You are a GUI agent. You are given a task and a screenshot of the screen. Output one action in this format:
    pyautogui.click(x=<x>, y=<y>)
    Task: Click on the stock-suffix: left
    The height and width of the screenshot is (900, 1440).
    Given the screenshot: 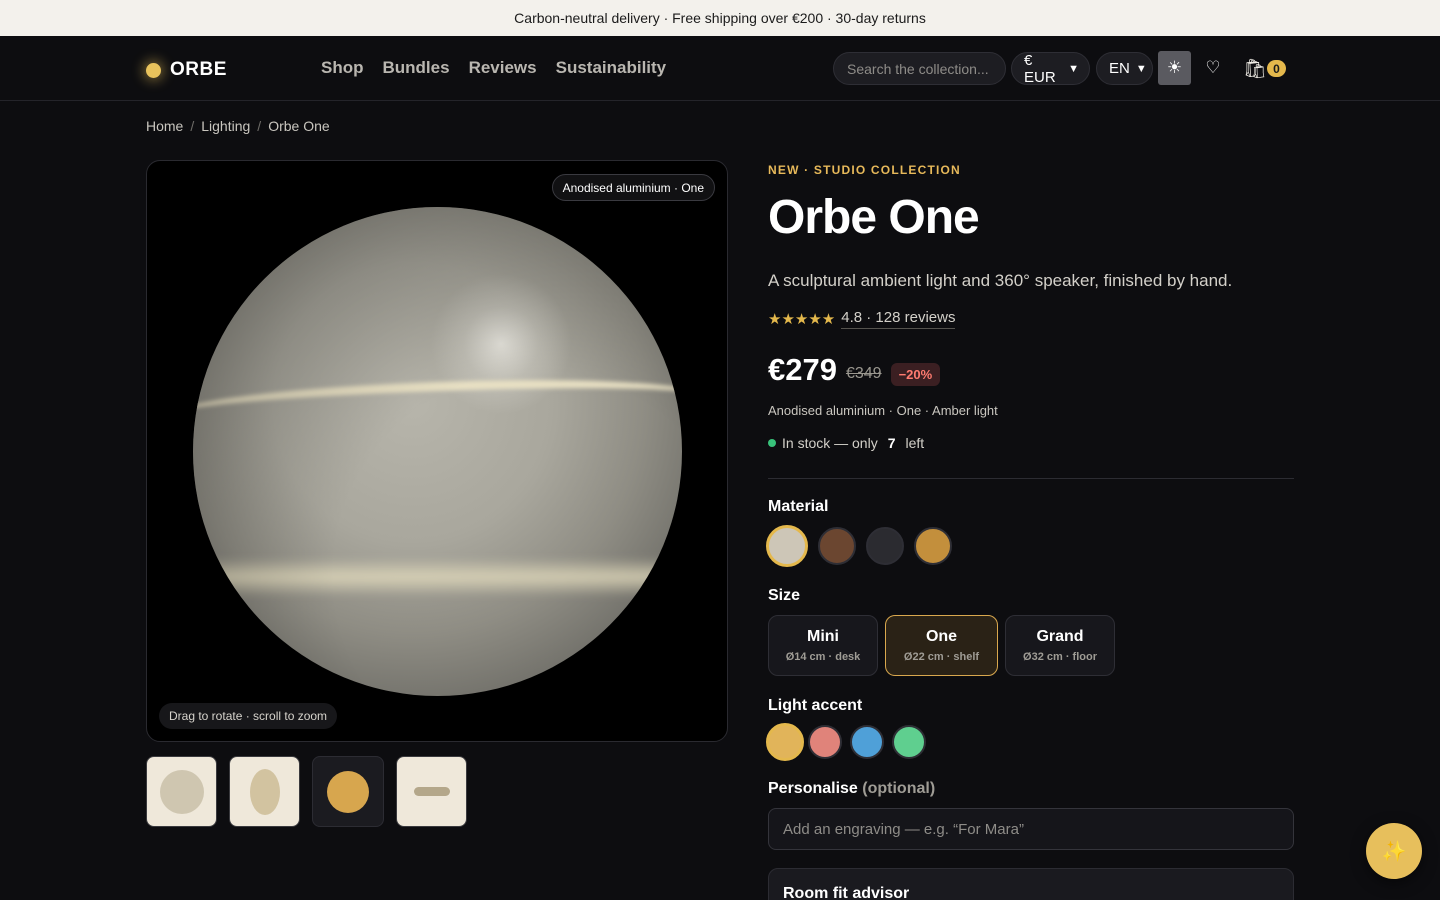 What is the action you would take?
    pyautogui.click(x=915, y=443)
    